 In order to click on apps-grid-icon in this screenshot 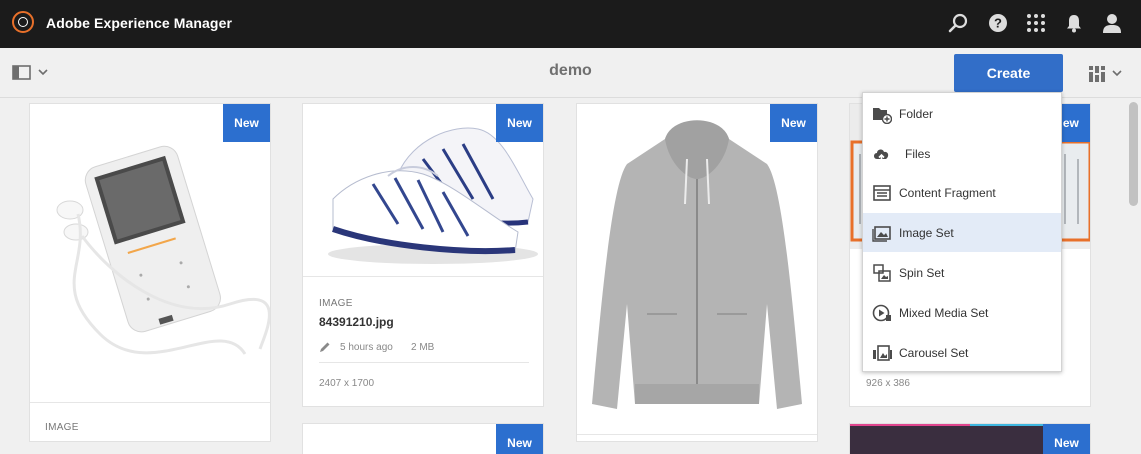, I will do `click(1036, 23)`.